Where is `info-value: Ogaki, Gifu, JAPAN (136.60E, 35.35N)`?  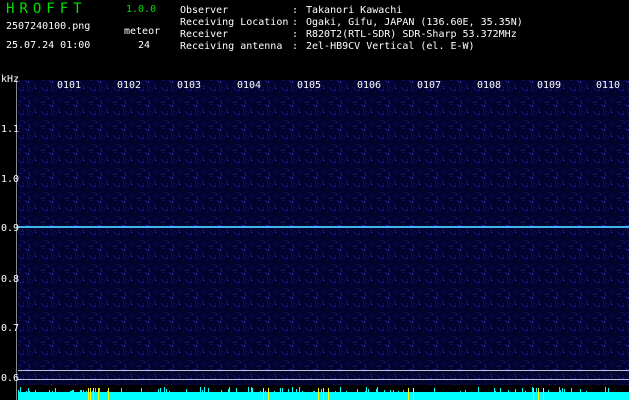 info-value: Ogaki, Gifu, JAPAN (136.60E, 35.35N) is located at coordinates (414, 22).